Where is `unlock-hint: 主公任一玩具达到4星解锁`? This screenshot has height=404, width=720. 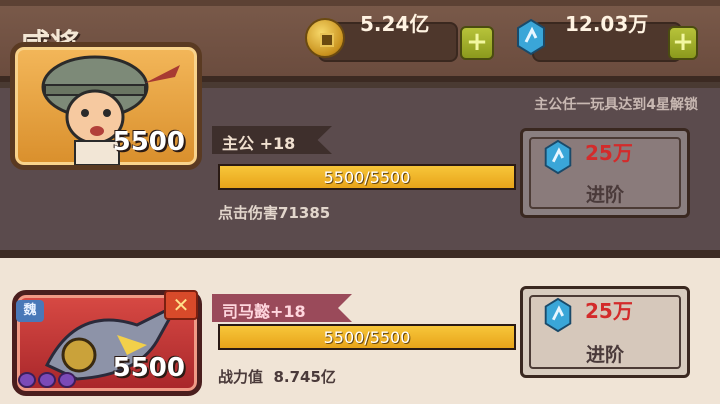
unlock-hint: 主公任一玩具达到4星解锁 is located at coordinates (616, 105).